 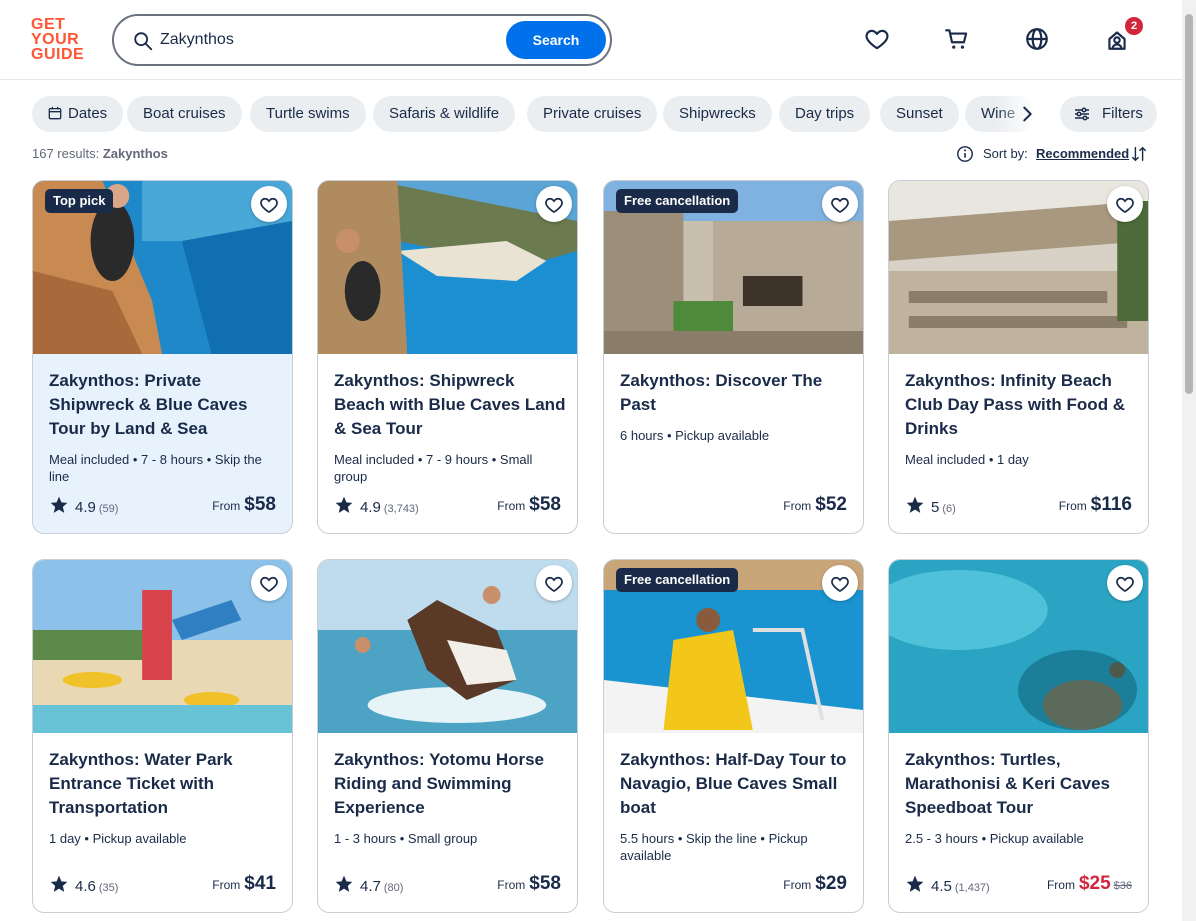 What do you see at coordinates (58, 54) in the screenshot?
I see `logo-line-3: GUIDE` at bounding box center [58, 54].